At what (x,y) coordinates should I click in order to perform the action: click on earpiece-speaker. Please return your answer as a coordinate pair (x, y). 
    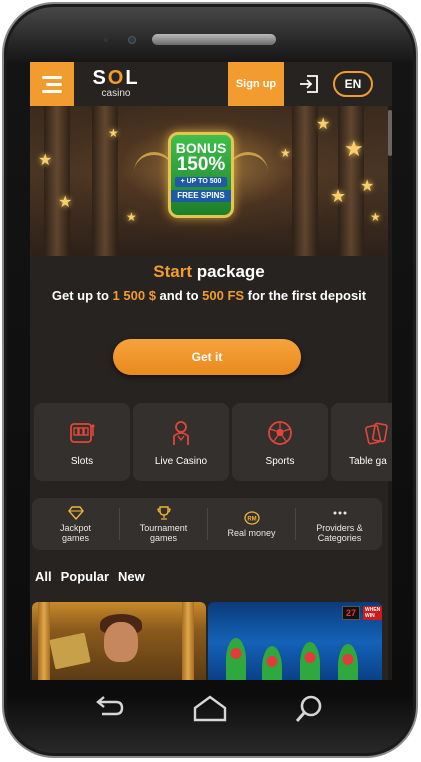
    Looking at the image, I should click on (214, 39).